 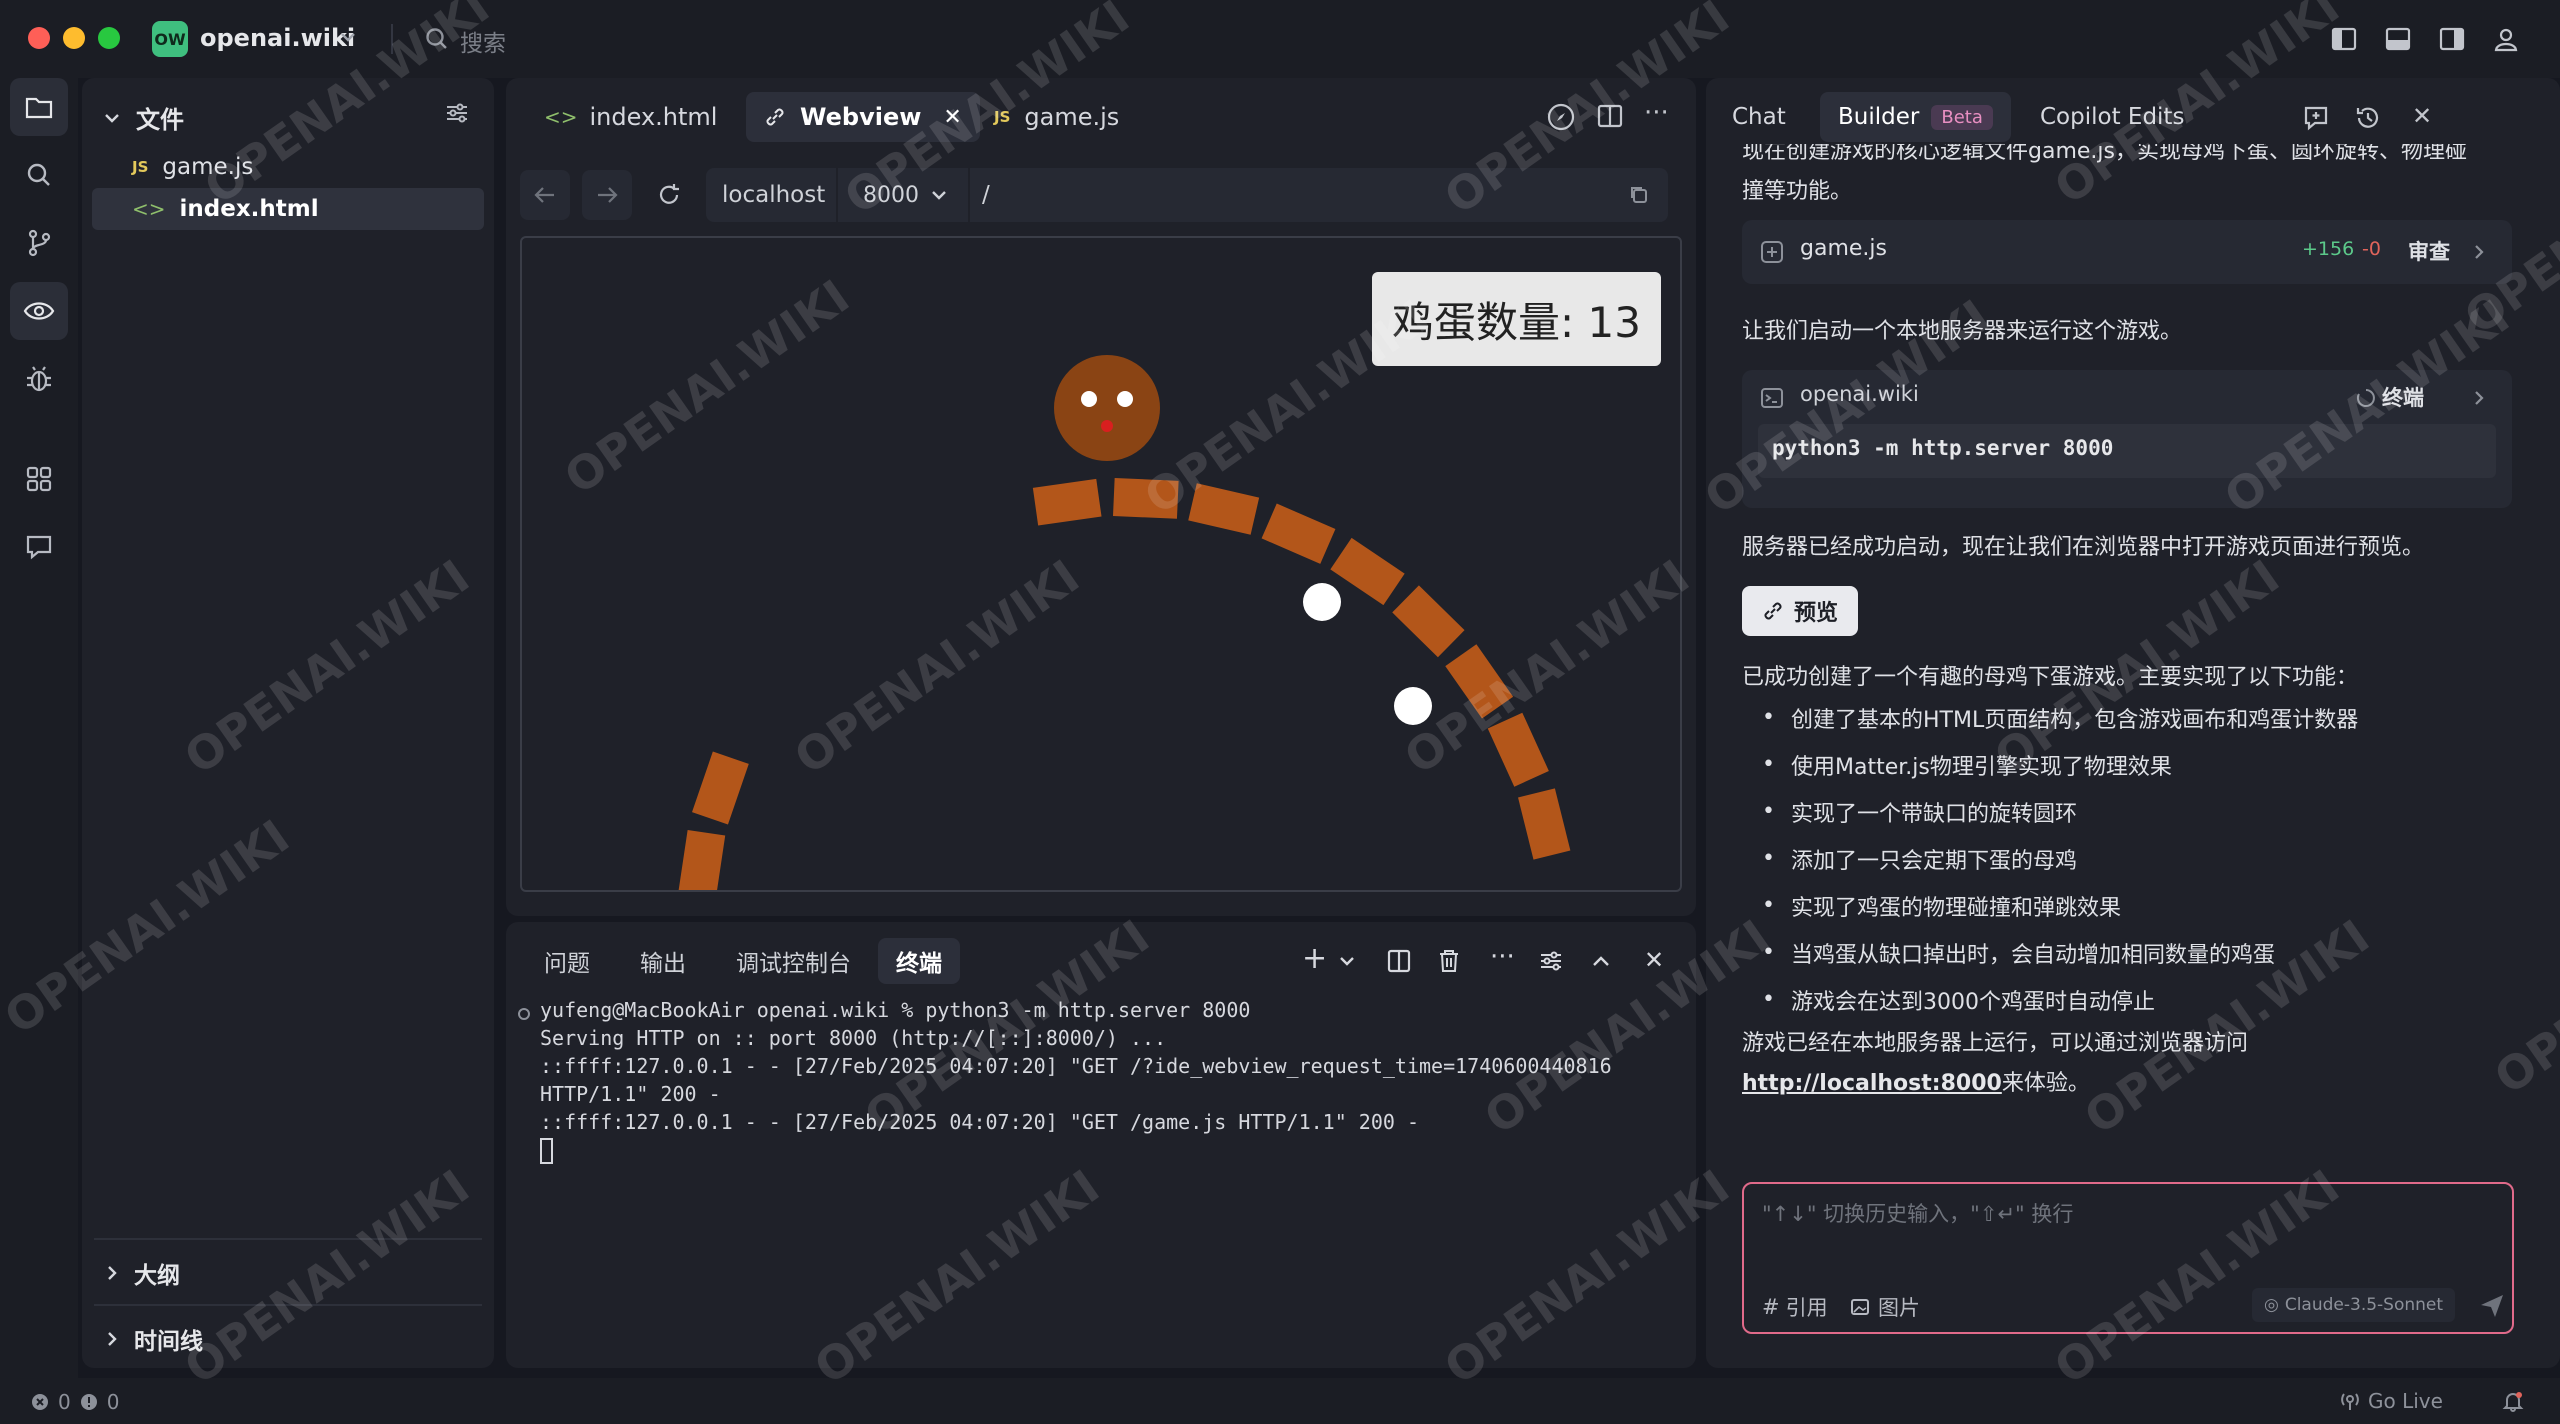 What do you see at coordinates (1056, 117) in the screenshot?
I see `tab-game-js: JS game.js` at bounding box center [1056, 117].